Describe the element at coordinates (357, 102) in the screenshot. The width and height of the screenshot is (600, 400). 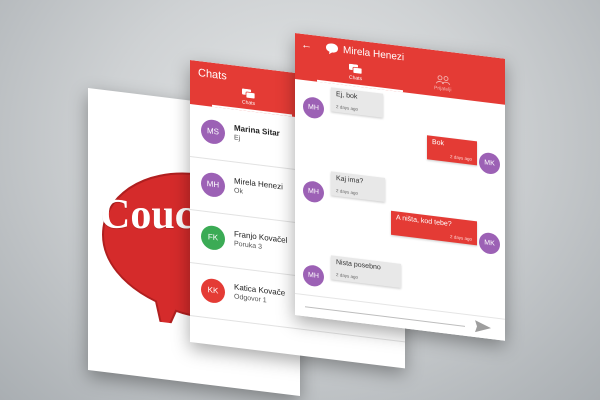
I see `message-bubble-incoming: Ej, bok 2 days ago` at that location.